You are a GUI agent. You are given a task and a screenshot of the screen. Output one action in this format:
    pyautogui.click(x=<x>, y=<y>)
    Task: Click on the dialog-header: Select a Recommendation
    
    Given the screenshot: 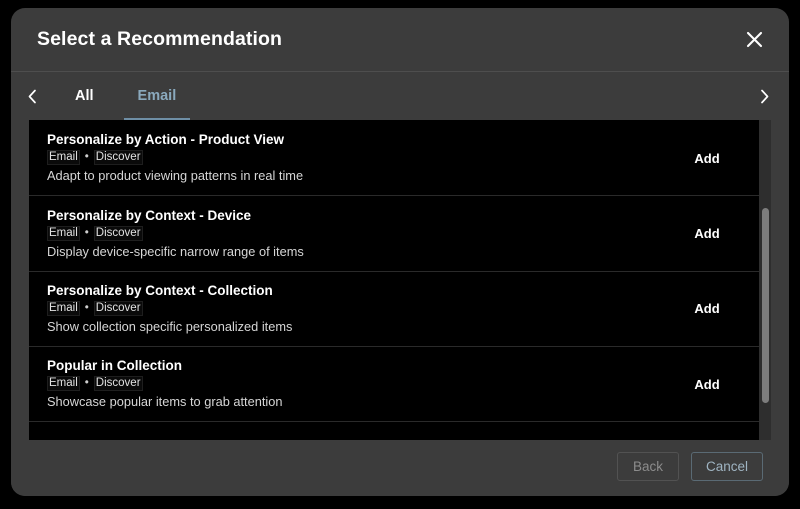 What is the action you would take?
    pyautogui.click(x=400, y=40)
    